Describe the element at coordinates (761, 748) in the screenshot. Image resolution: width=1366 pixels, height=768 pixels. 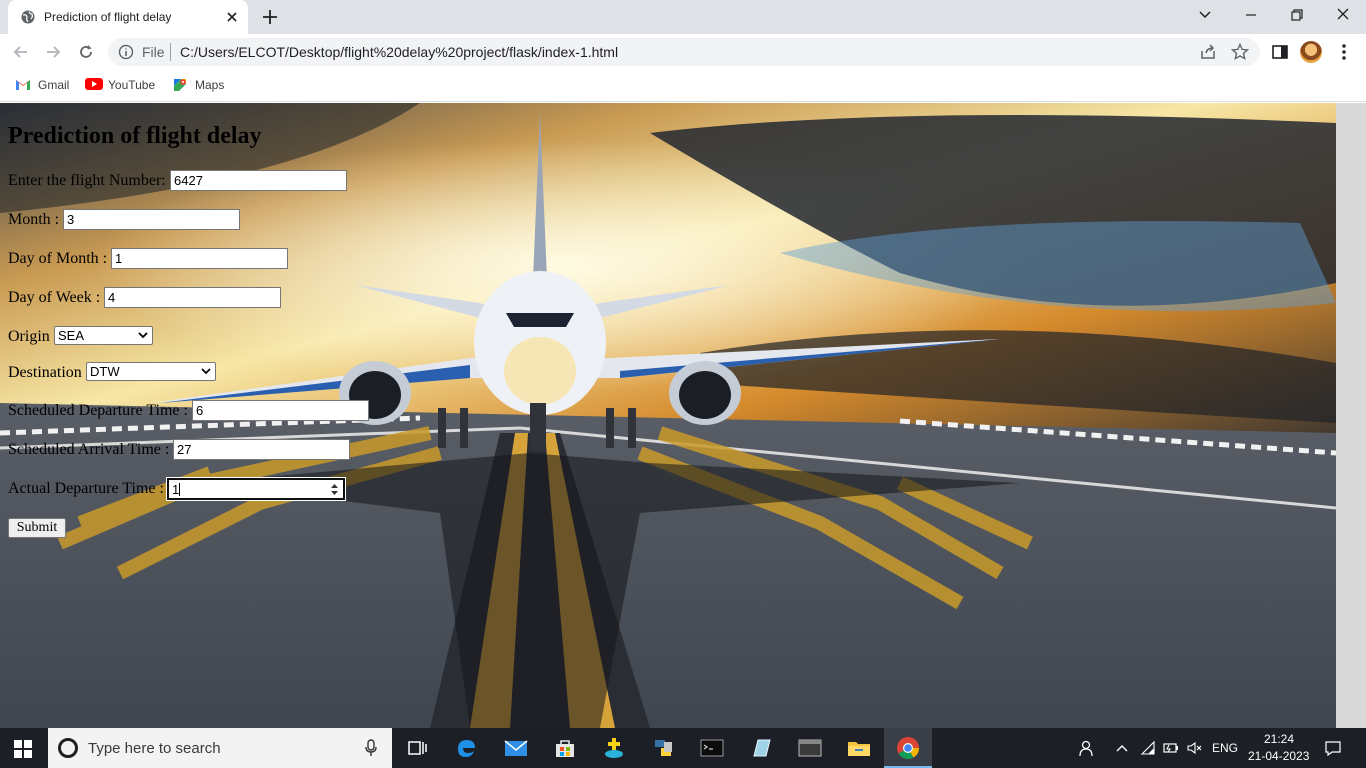
I see `notes-app-icon` at that location.